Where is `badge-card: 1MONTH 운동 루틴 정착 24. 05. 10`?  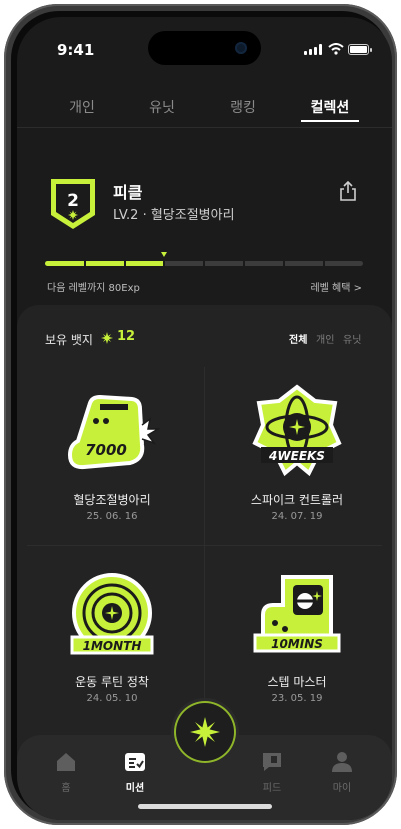 badge-card: 1MONTH 운동 루틴 정착 24. 05. 10 is located at coordinates (112, 643).